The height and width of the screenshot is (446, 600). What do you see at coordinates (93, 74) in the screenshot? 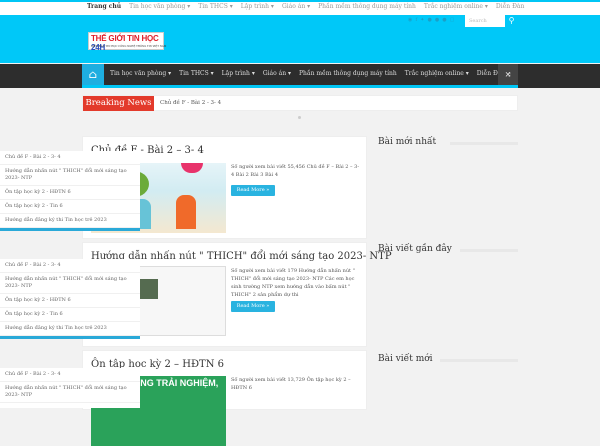
I see `home-icon: ⌂` at bounding box center [93, 74].